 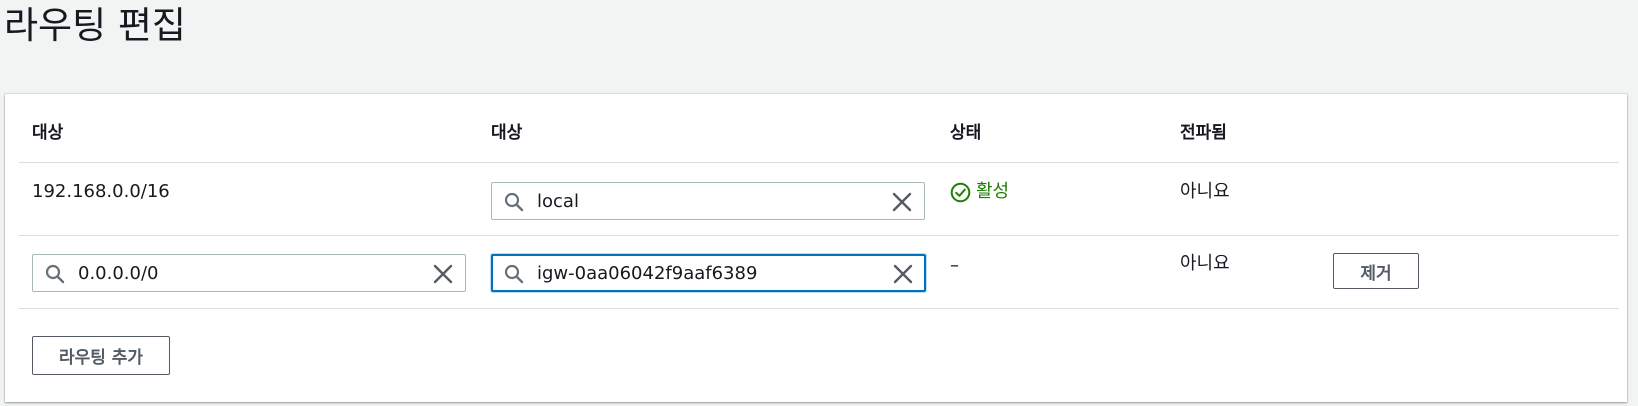 What do you see at coordinates (954, 265) in the screenshot?
I see `status-text: –` at bounding box center [954, 265].